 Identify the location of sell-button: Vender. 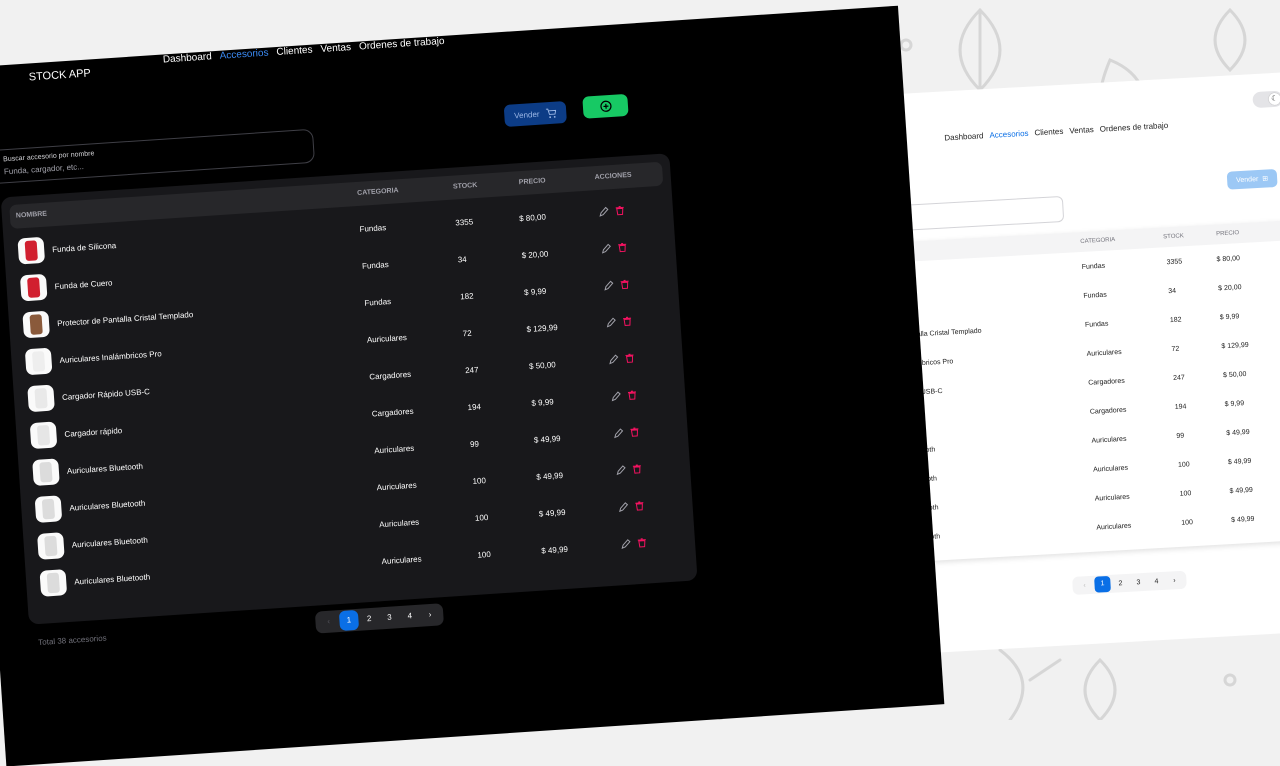
(535, 114).